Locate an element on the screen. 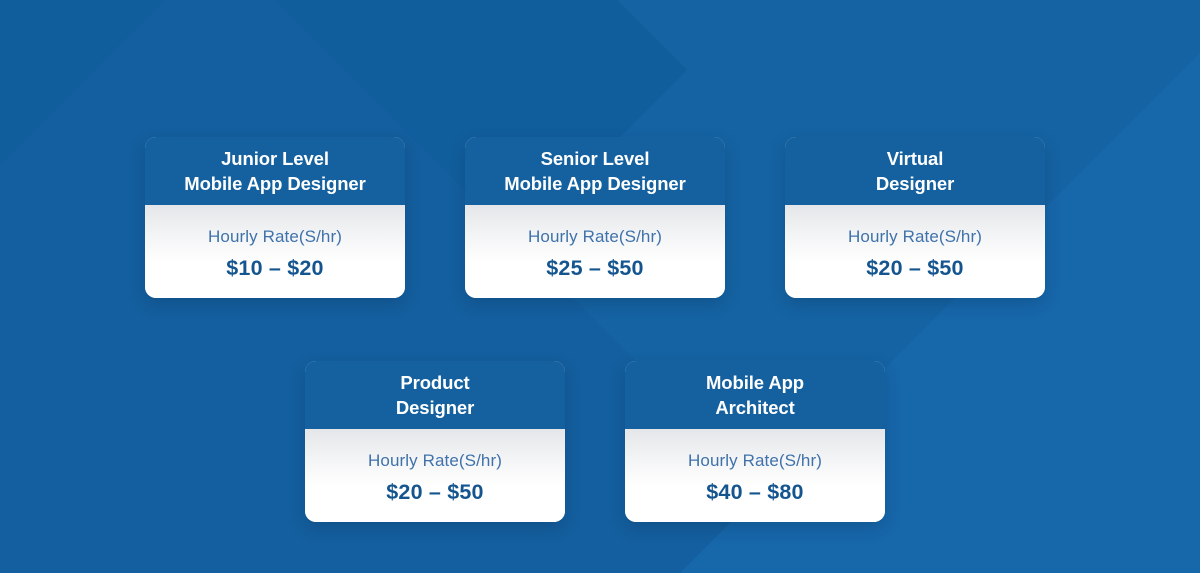 The image size is (1200, 573). rate-card-title-line-1: Product is located at coordinates (435, 382).